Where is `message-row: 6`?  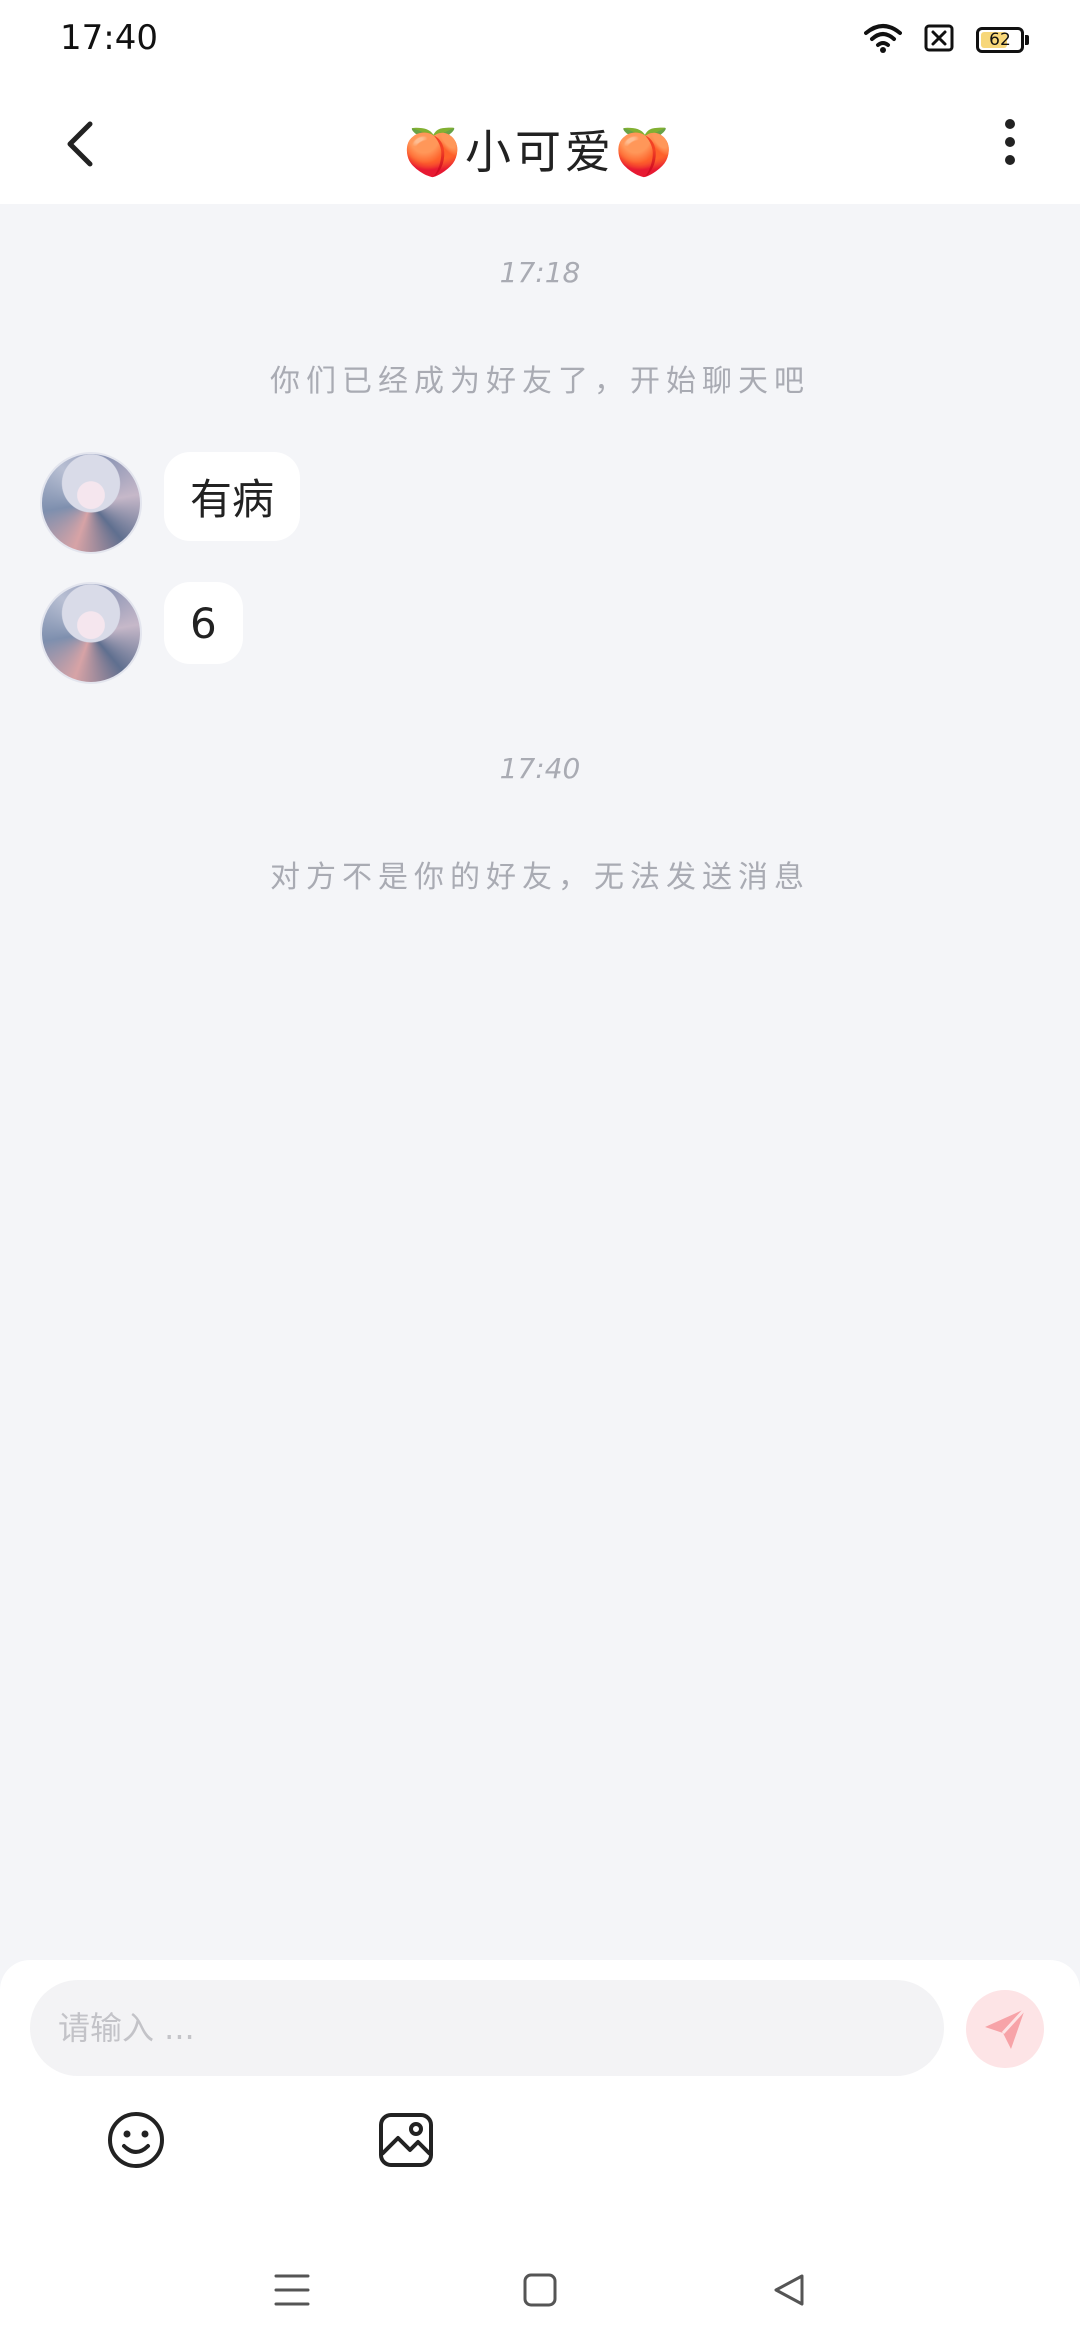
message-row: 6 is located at coordinates (141, 633).